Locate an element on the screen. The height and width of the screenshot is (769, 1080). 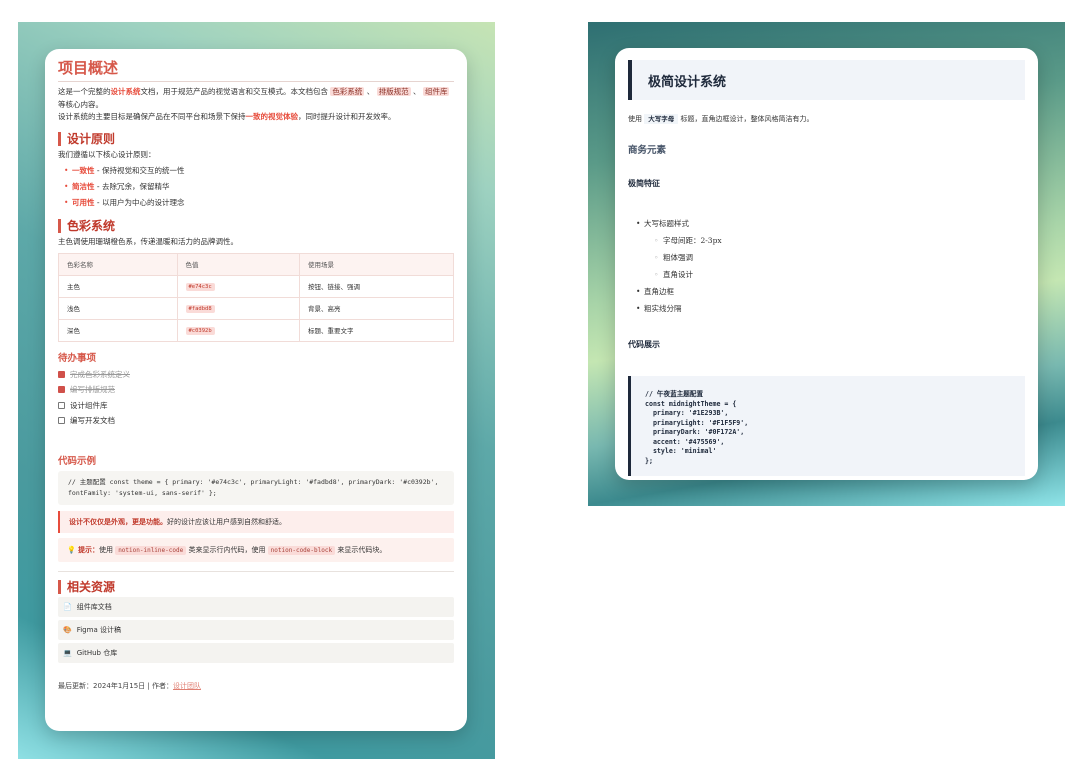
table-header-row: 色彩名称 色值 使用场景 is located at coordinates (256, 264).